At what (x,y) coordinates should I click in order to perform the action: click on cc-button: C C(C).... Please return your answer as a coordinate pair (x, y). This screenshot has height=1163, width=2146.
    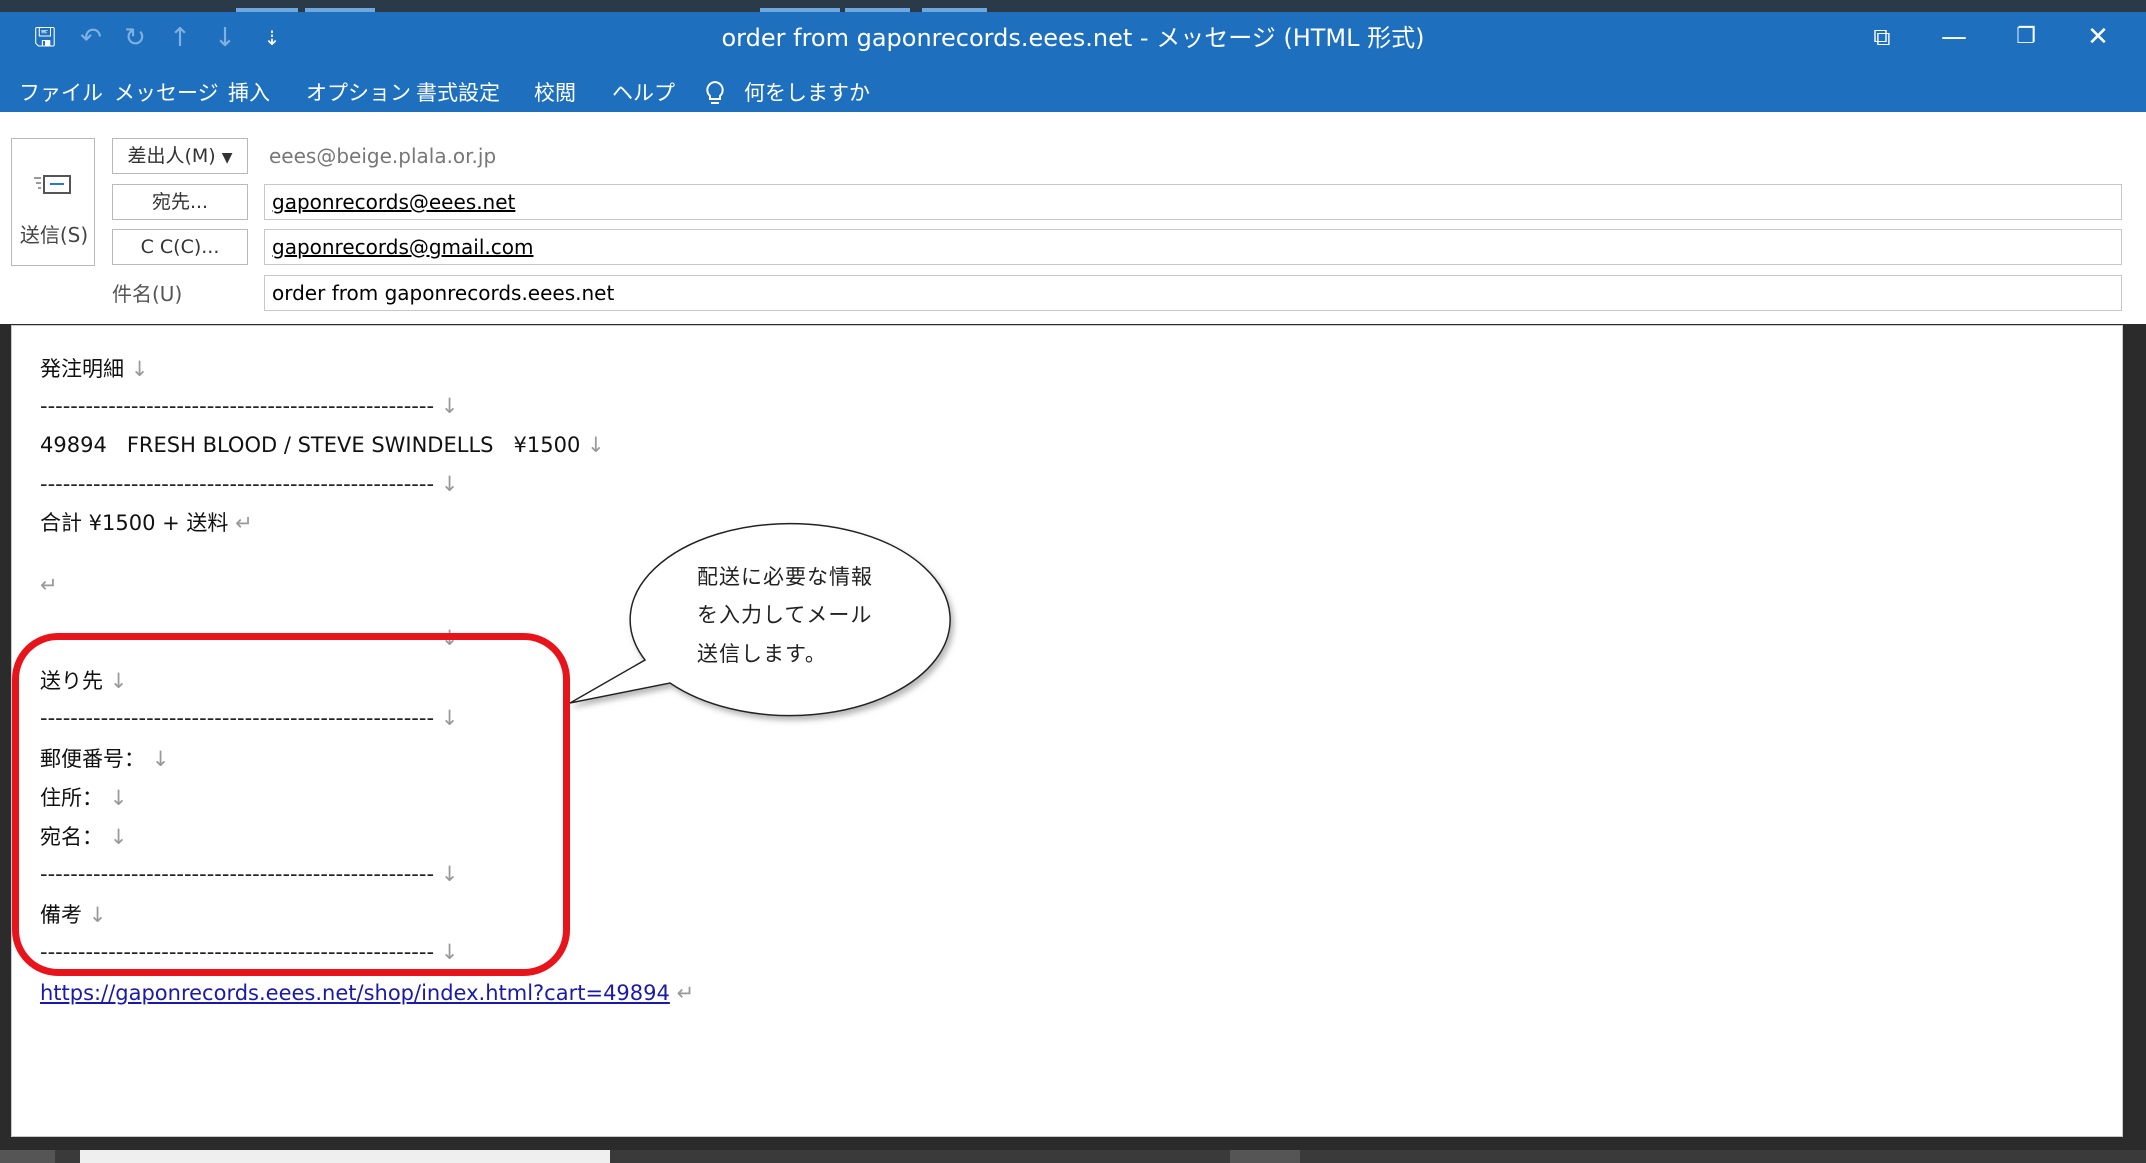
    Looking at the image, I should click on (180, 247).